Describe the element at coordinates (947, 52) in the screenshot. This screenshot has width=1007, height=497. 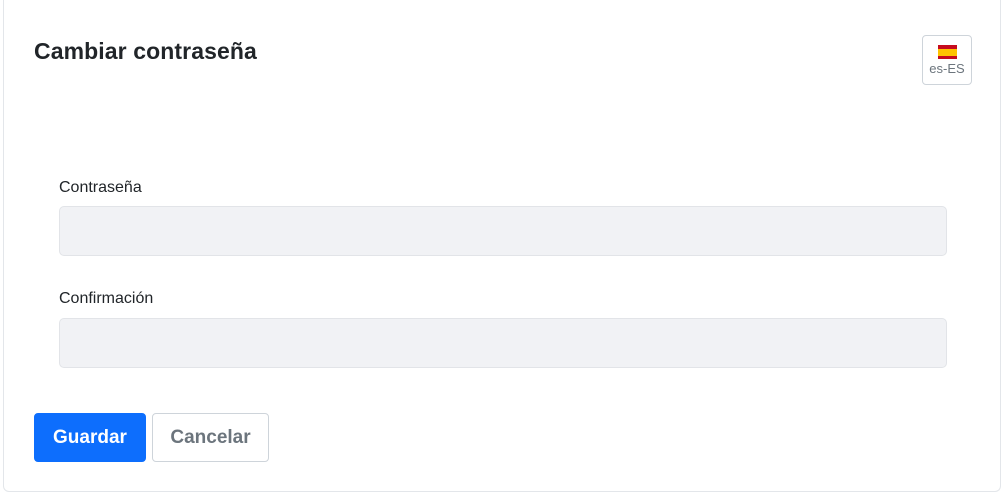
I see `spain-flag-icon` at that location.